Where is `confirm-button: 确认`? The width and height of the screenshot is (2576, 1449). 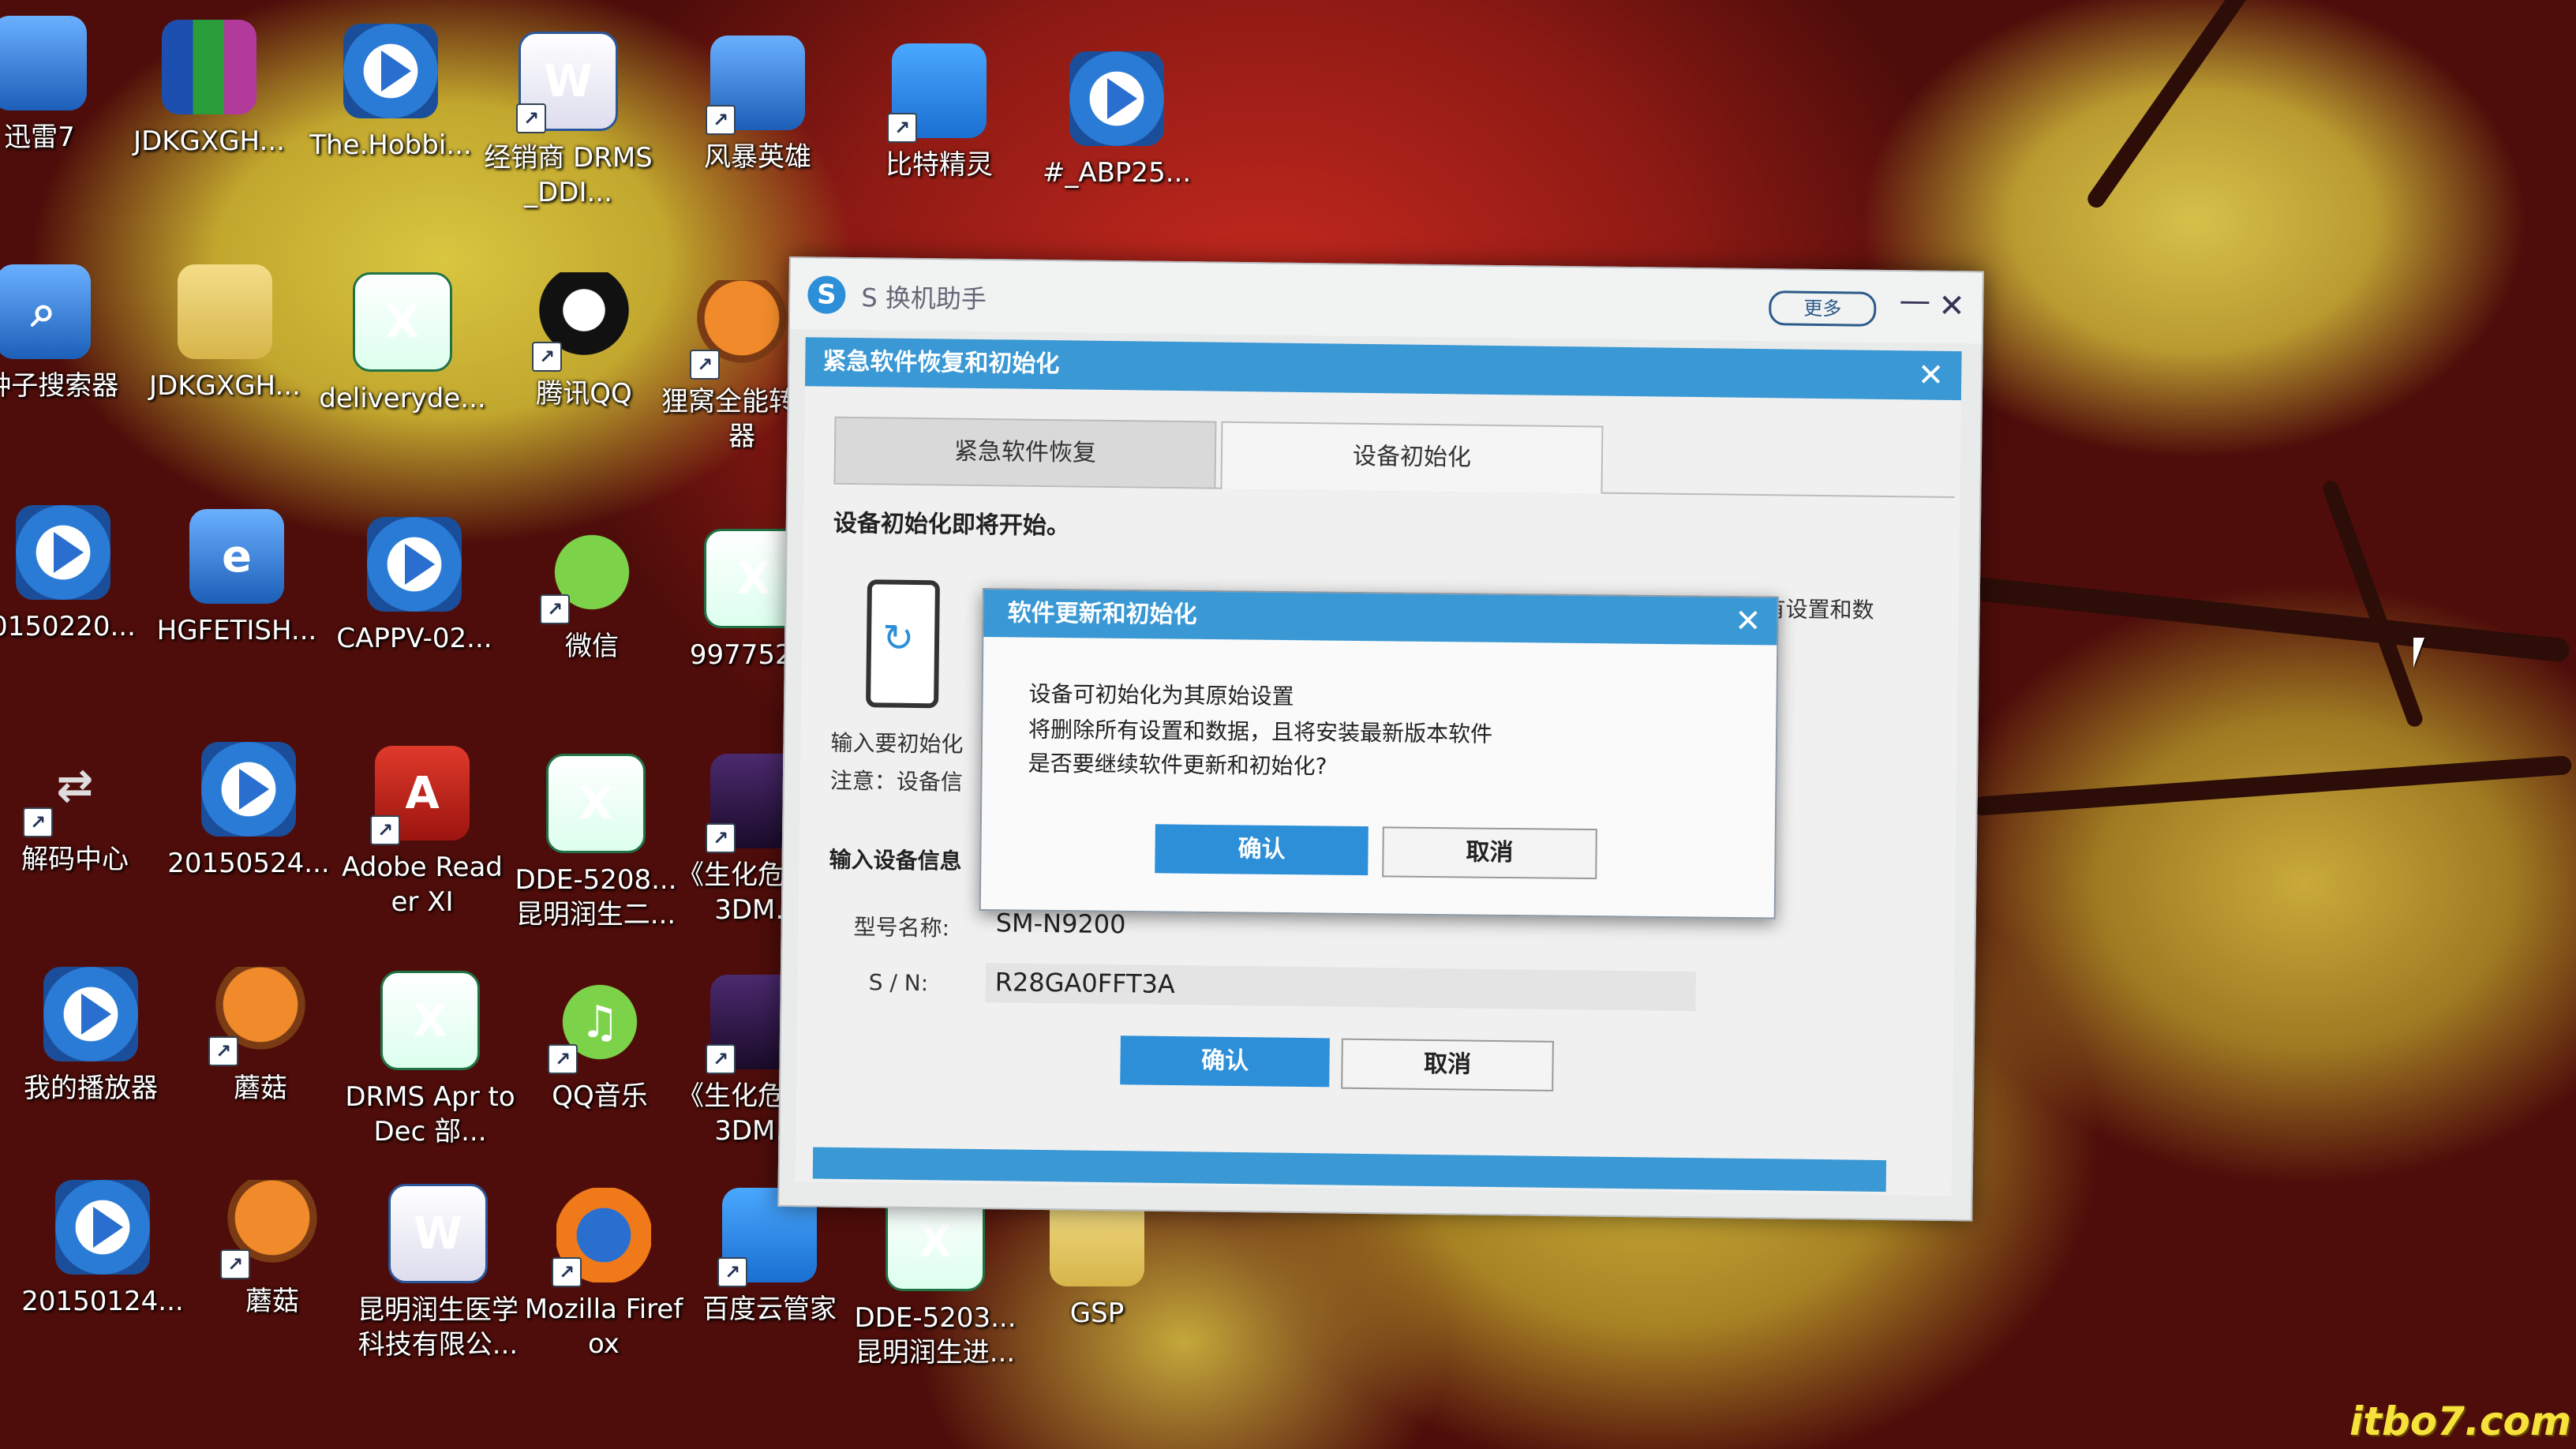
confirm-button: 确认 is located at coordinates (1225, 1061).